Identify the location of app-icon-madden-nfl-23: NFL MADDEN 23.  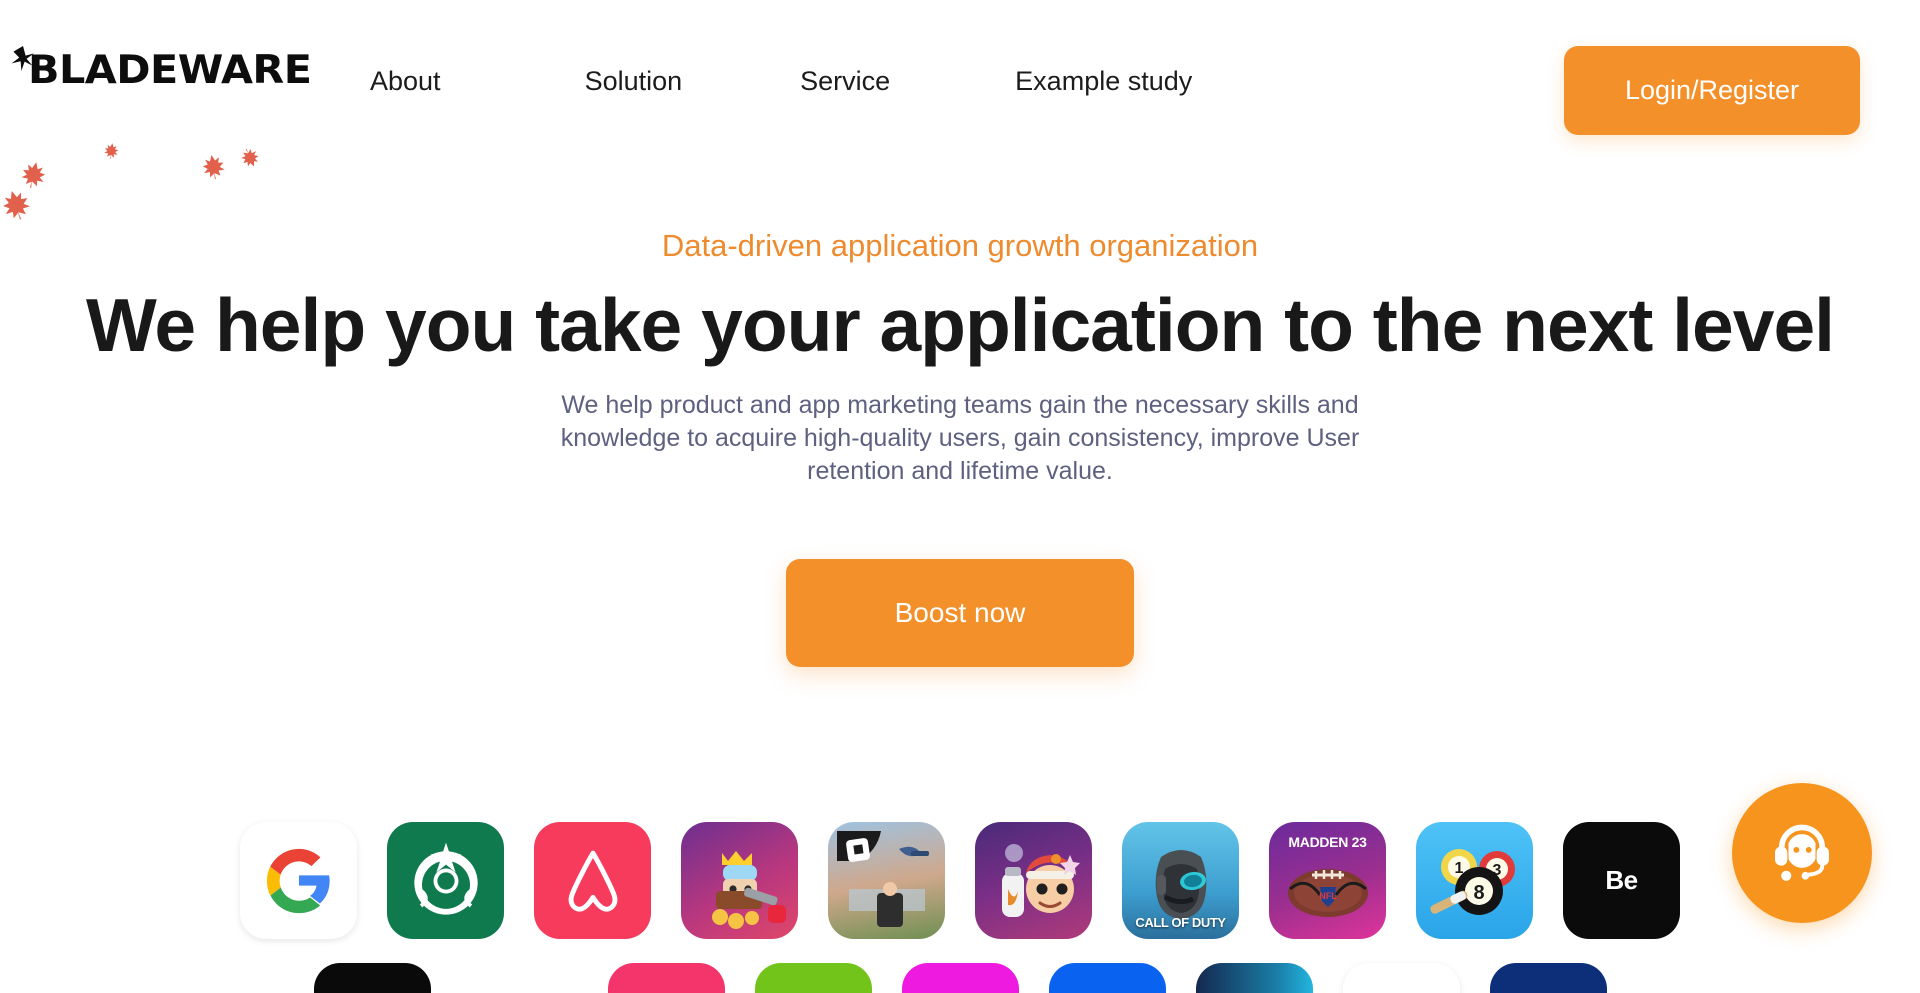
(1327, 880).